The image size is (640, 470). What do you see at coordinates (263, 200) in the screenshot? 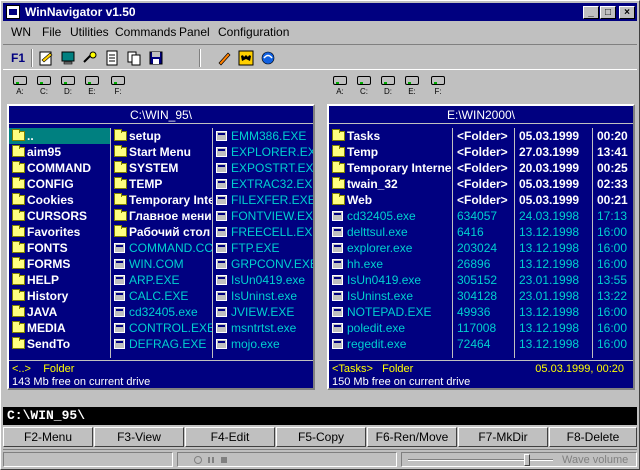
I see `file-item: FILEXFER.EXE` at bounding box center [263, 200].